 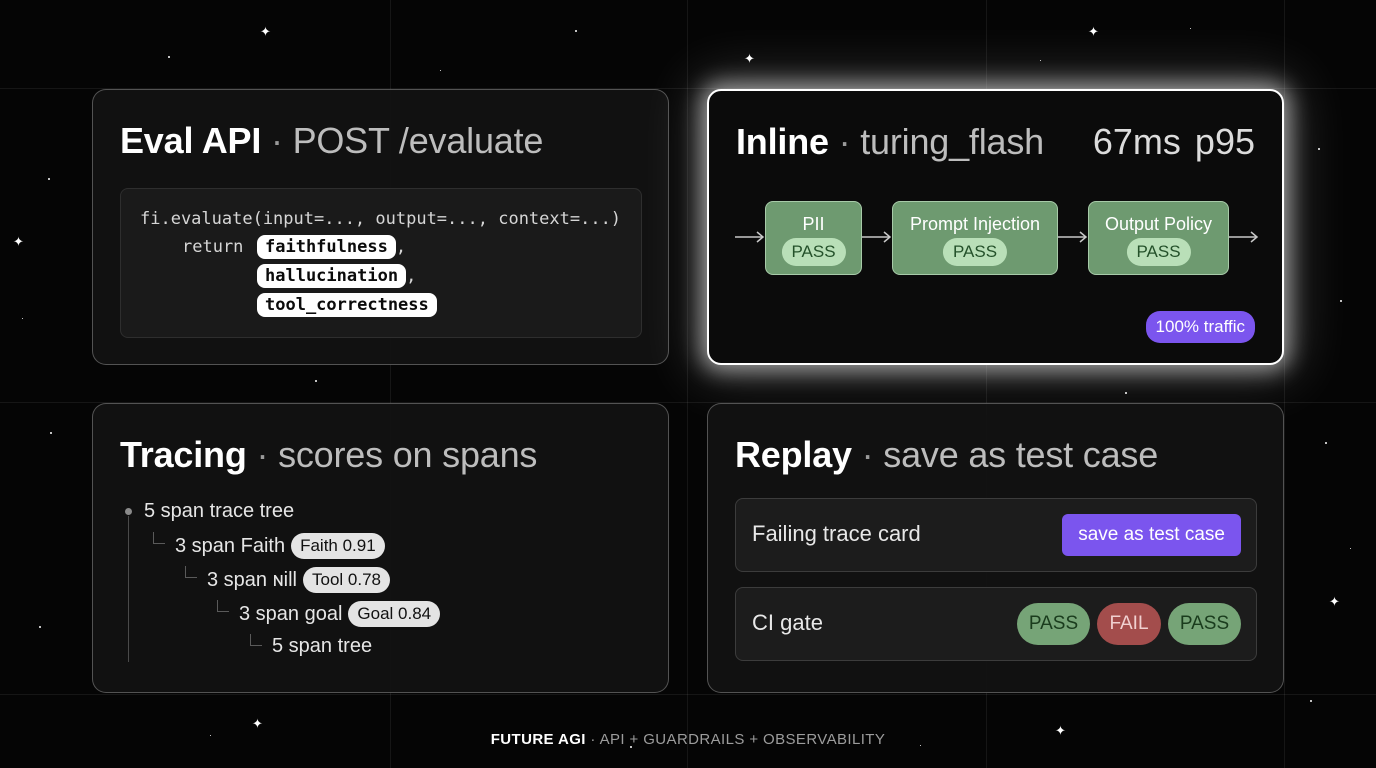 I want to click on metric-row: tool_correctness, so click(x=347, y=305).